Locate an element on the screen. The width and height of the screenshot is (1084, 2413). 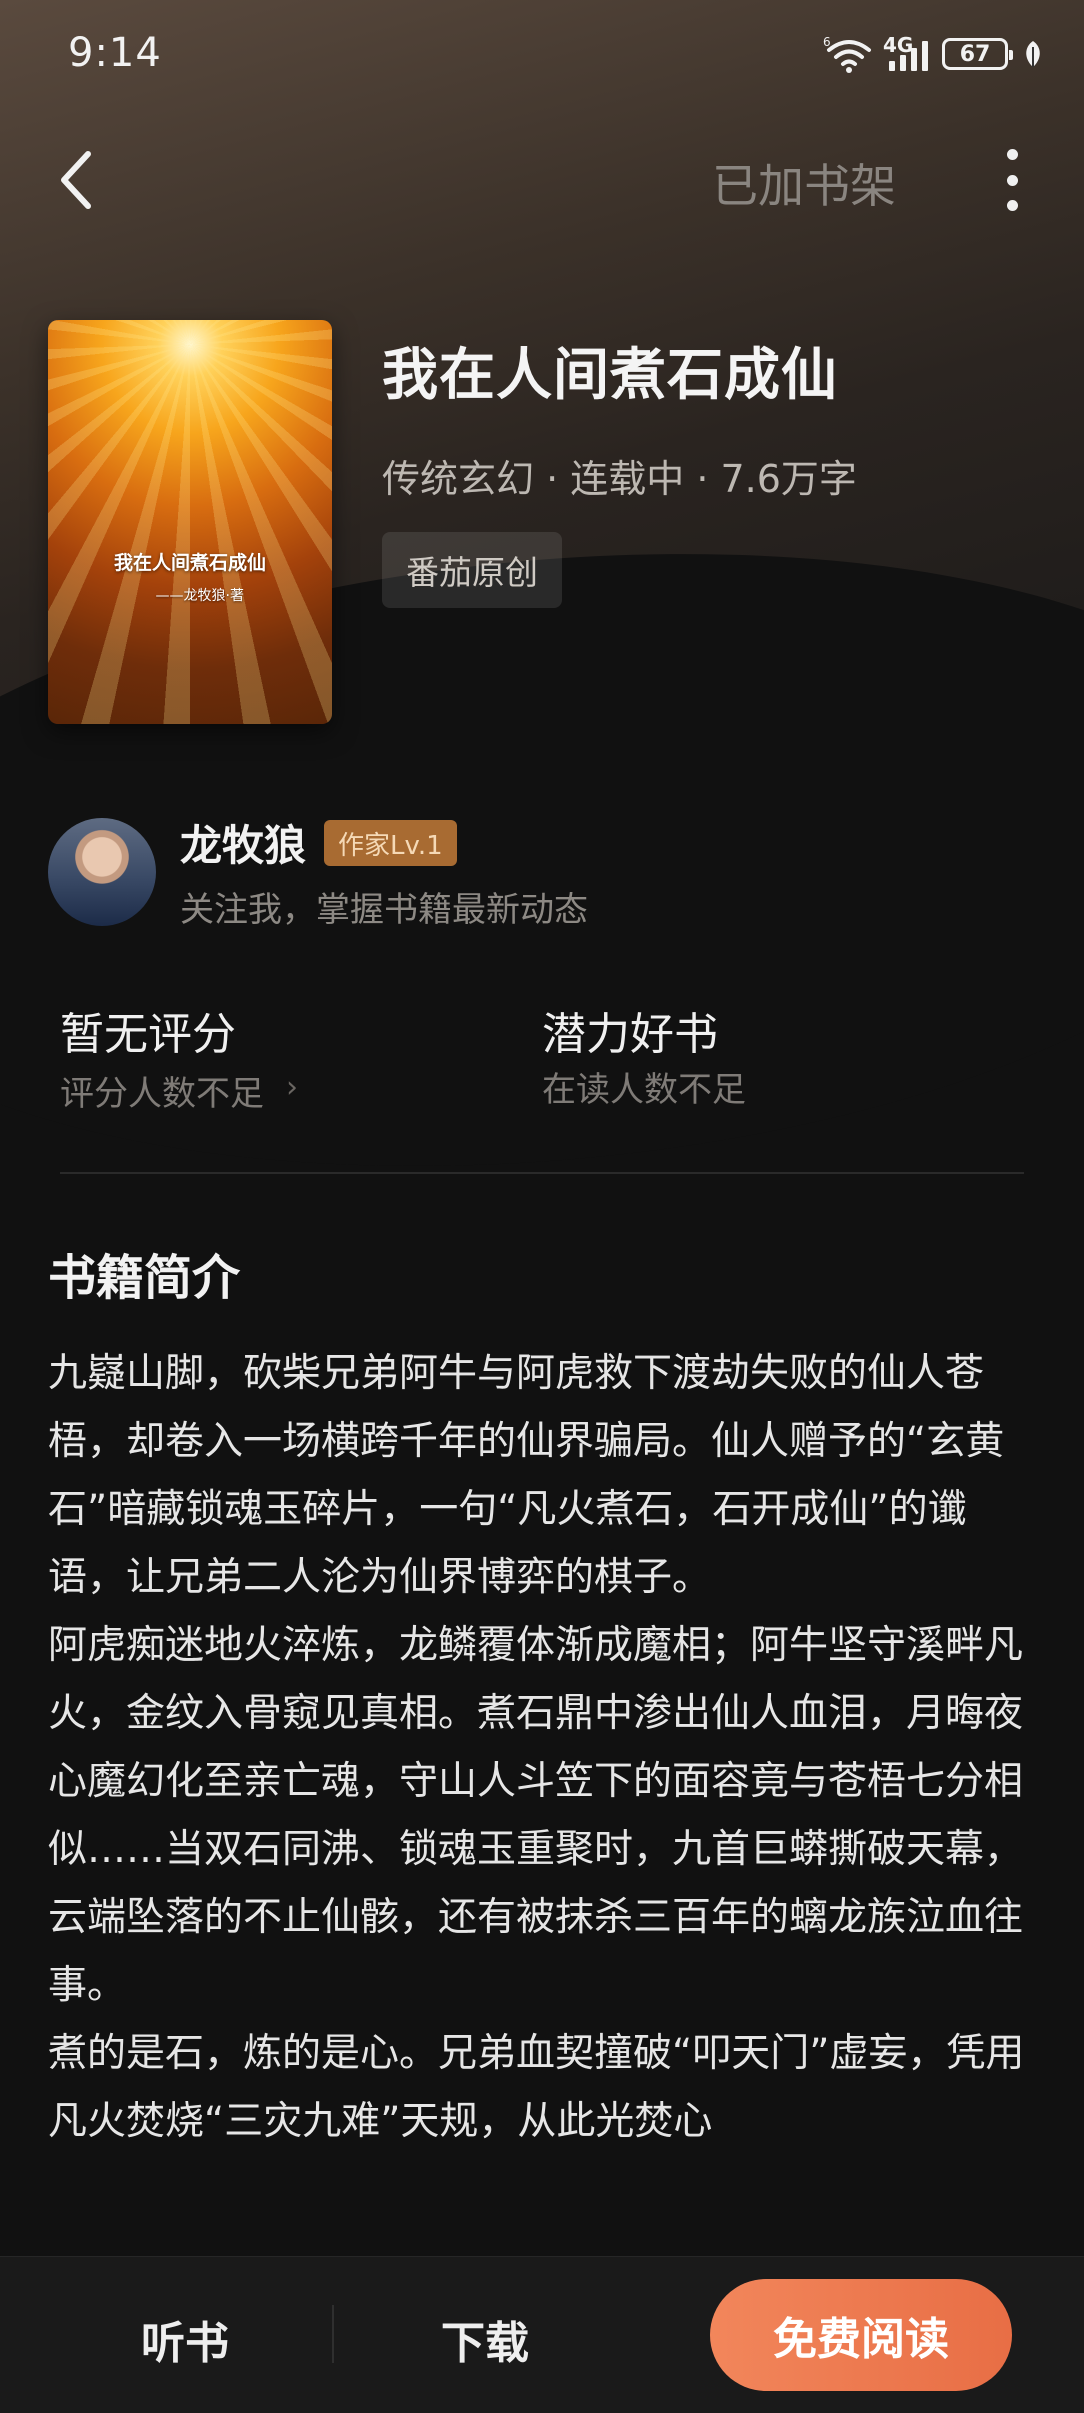
back-button is located at coordinates (80, 180).